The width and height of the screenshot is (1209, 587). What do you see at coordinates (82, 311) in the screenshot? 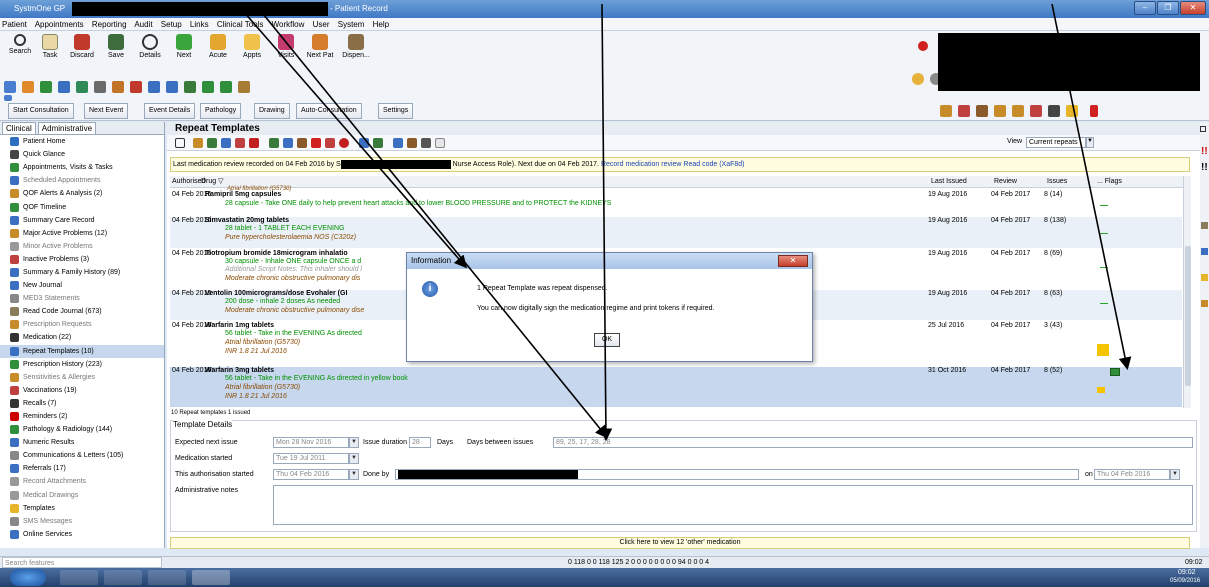
I see `sidebar-item: Read Code Journal (673)` at bounding box center [82, 311].